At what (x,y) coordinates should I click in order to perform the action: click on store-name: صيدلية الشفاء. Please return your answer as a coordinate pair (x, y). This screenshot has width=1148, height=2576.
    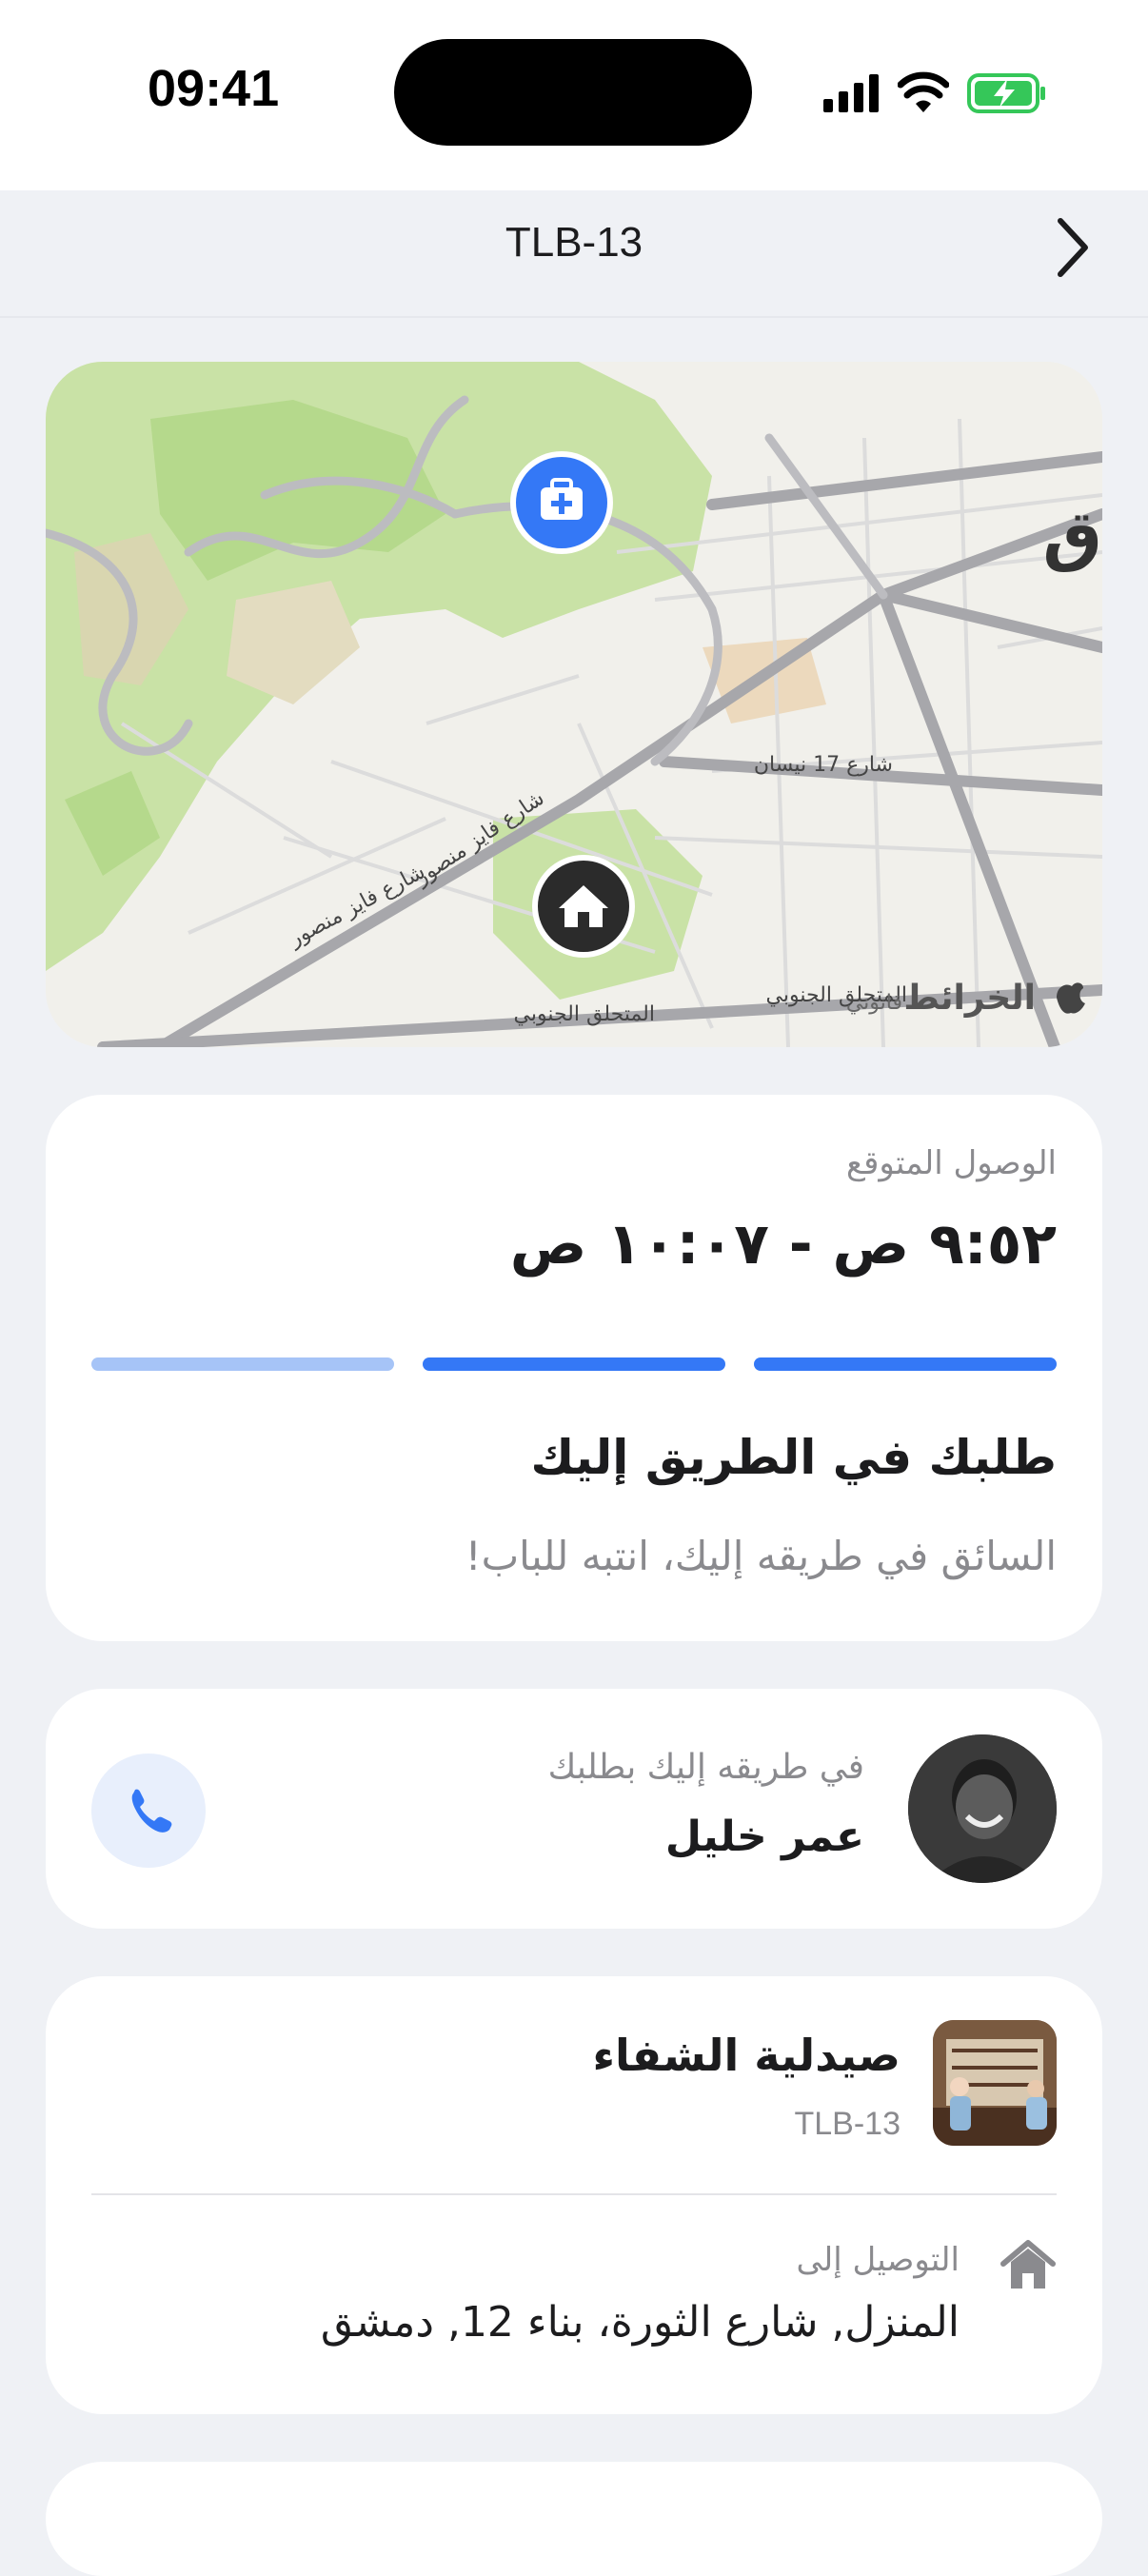
    Looking at the image, I should click on (746, 2055).